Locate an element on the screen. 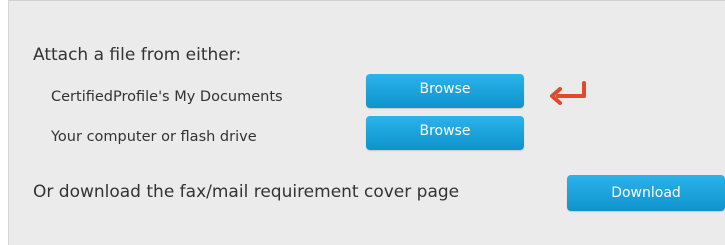 This screenshot has height=245, width=725. download-button: Download is located at coordinates (646, 193).